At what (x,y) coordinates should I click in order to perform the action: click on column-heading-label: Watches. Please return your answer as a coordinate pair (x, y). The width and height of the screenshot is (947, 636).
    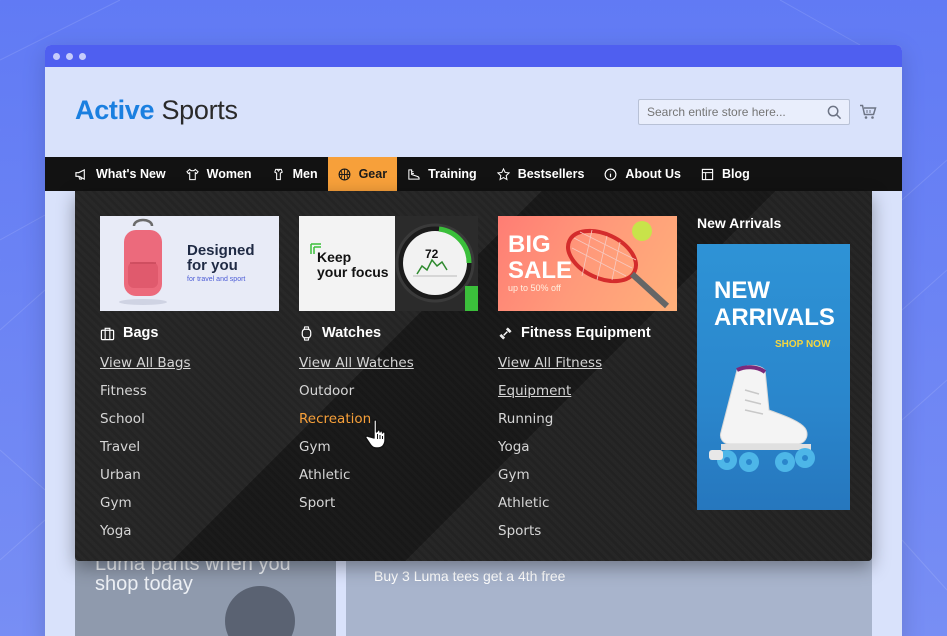
    Looking at the image, I should click on (352, 333).